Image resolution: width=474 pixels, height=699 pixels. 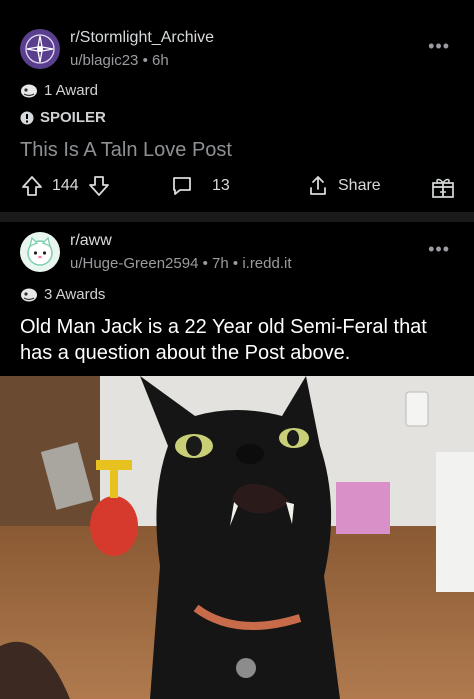 I want to click on author-name: u/Huge-Green2594, so click(x=134, y=263).